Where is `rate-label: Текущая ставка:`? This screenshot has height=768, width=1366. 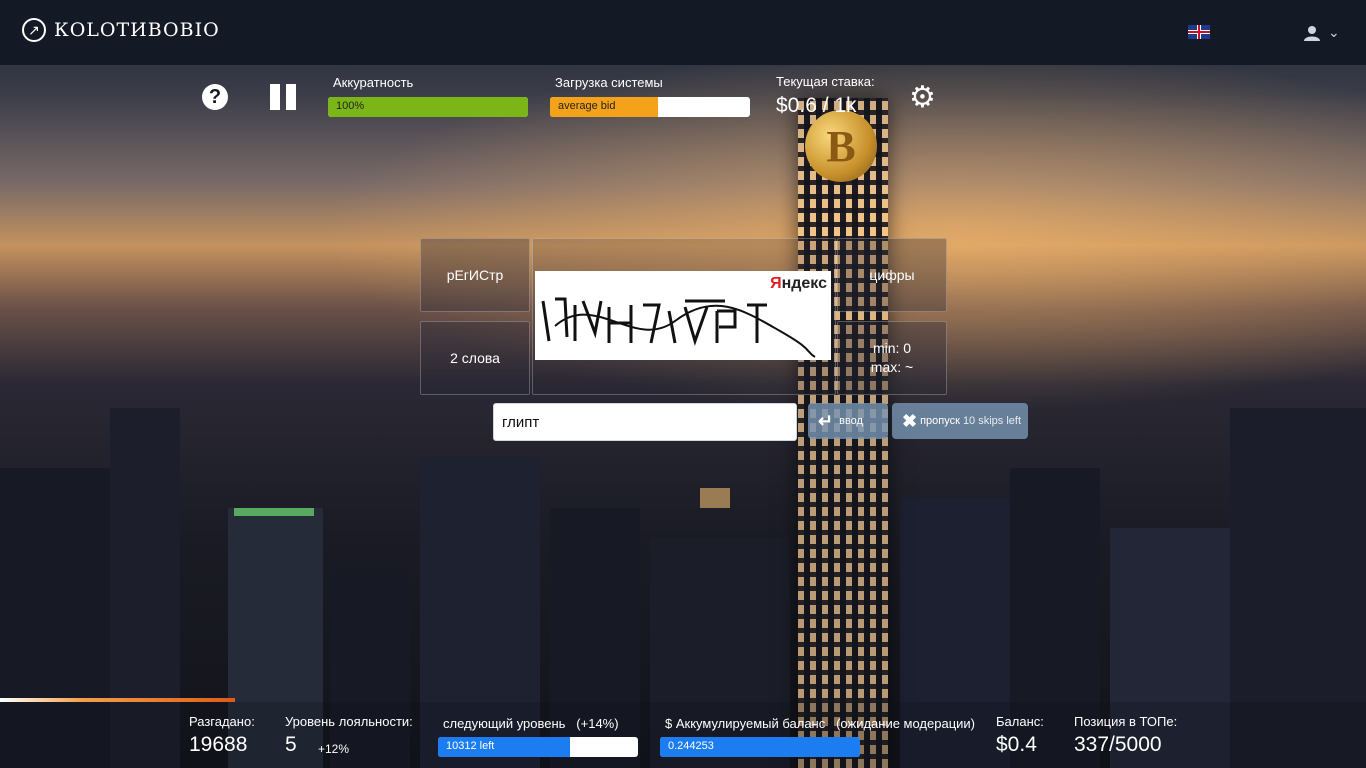 rate-label: Текущая ставка: is located at coordinates (825, 81).